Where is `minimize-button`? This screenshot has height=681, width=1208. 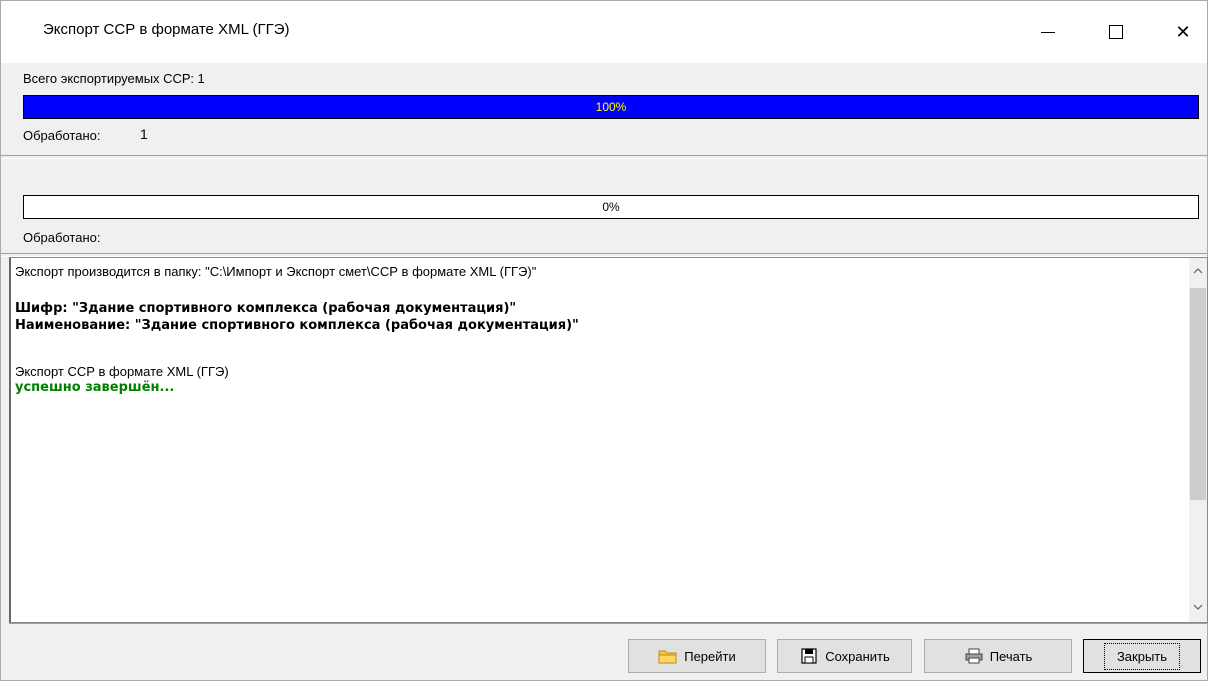
minimize-button is located at coordinates (1048, 32).